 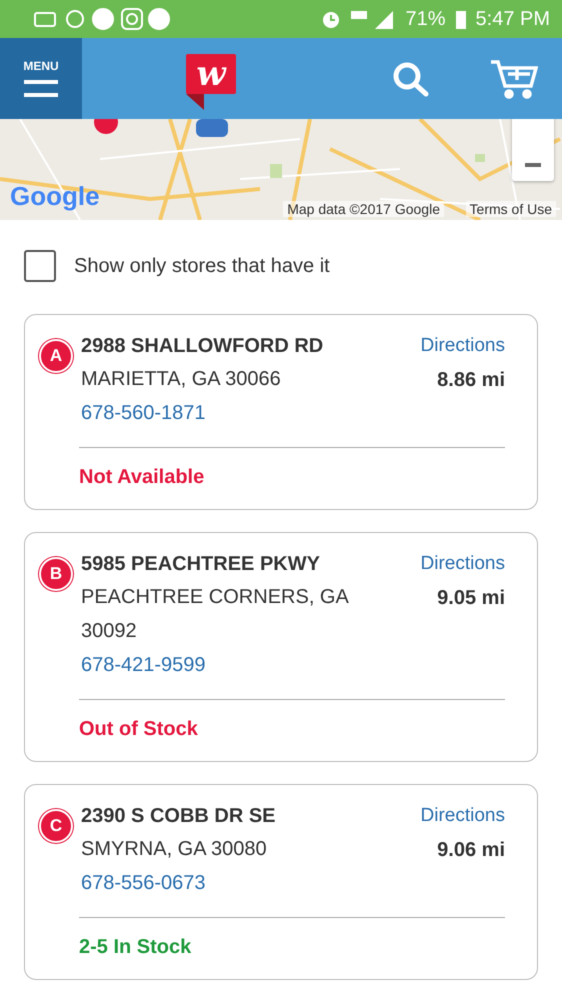 I want to click on terms-link: Terms of Use, so click(x=511, y=209).